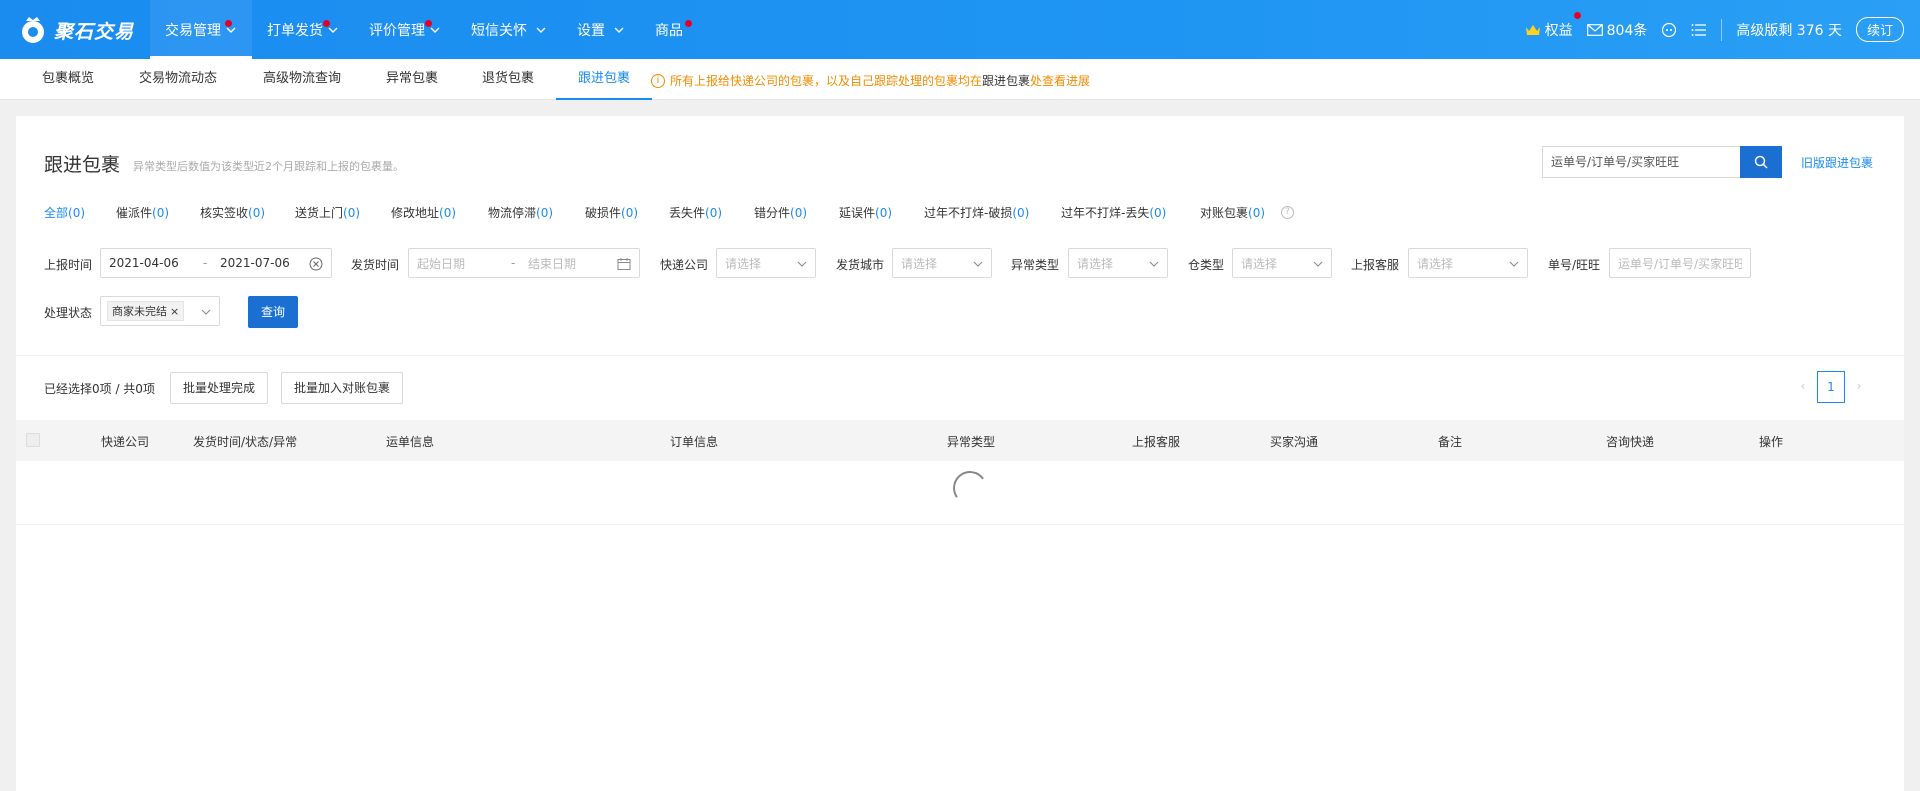 This screenshot has width=1920, height=791. What do you see at coordinates (268, 166) in the screenshot?
I see `page-subtitle: 异常类型后数值为该类型近2个月跟踪和上报的包裹量。` at bounding box center [268, 166].